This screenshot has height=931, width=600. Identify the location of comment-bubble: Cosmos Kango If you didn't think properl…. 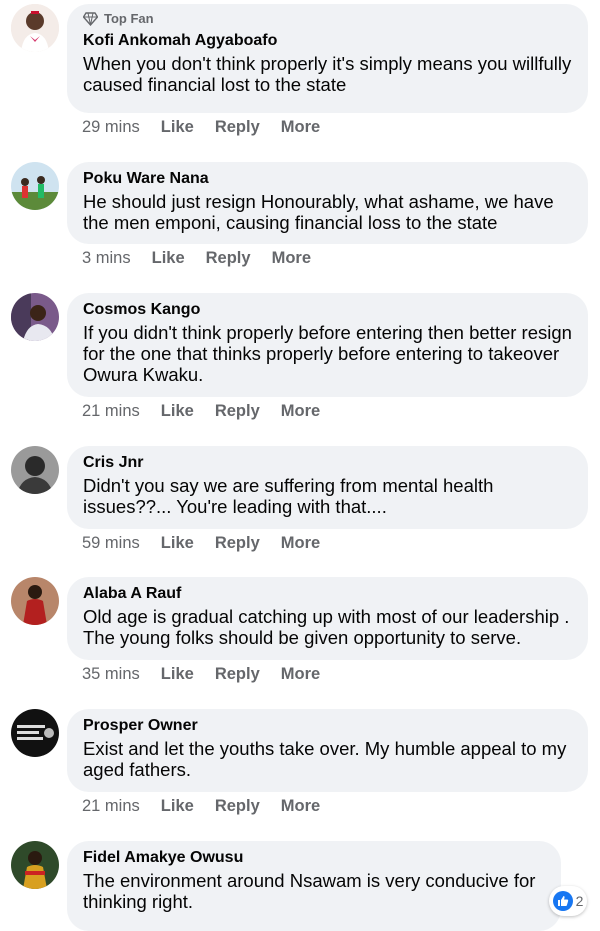
(327, 345).